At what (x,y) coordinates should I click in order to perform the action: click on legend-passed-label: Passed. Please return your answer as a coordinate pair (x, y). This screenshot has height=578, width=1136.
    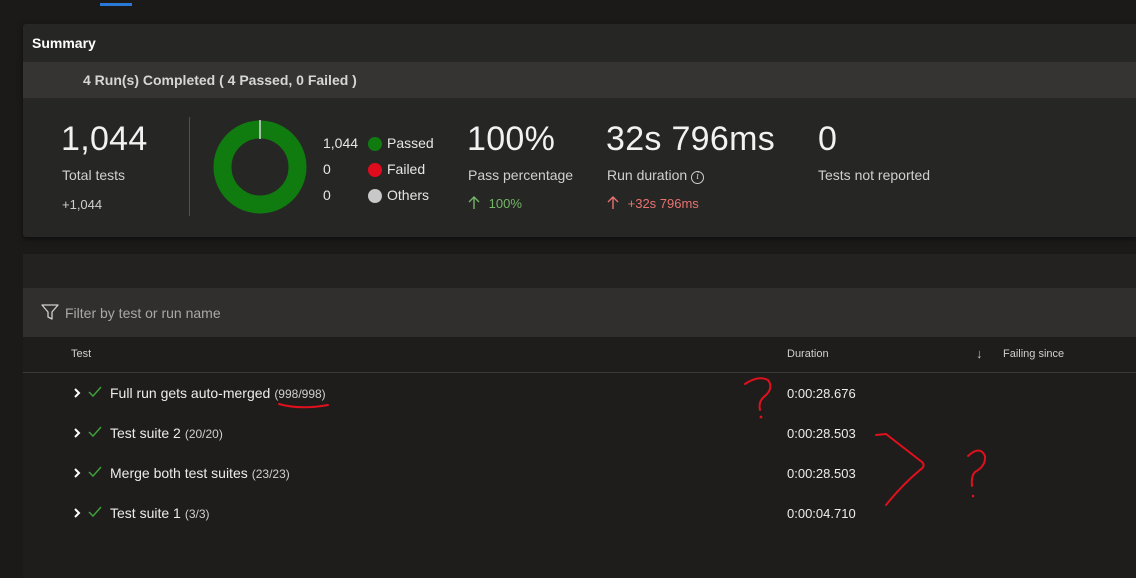
    Looking at the image, I should click on (410, 143).